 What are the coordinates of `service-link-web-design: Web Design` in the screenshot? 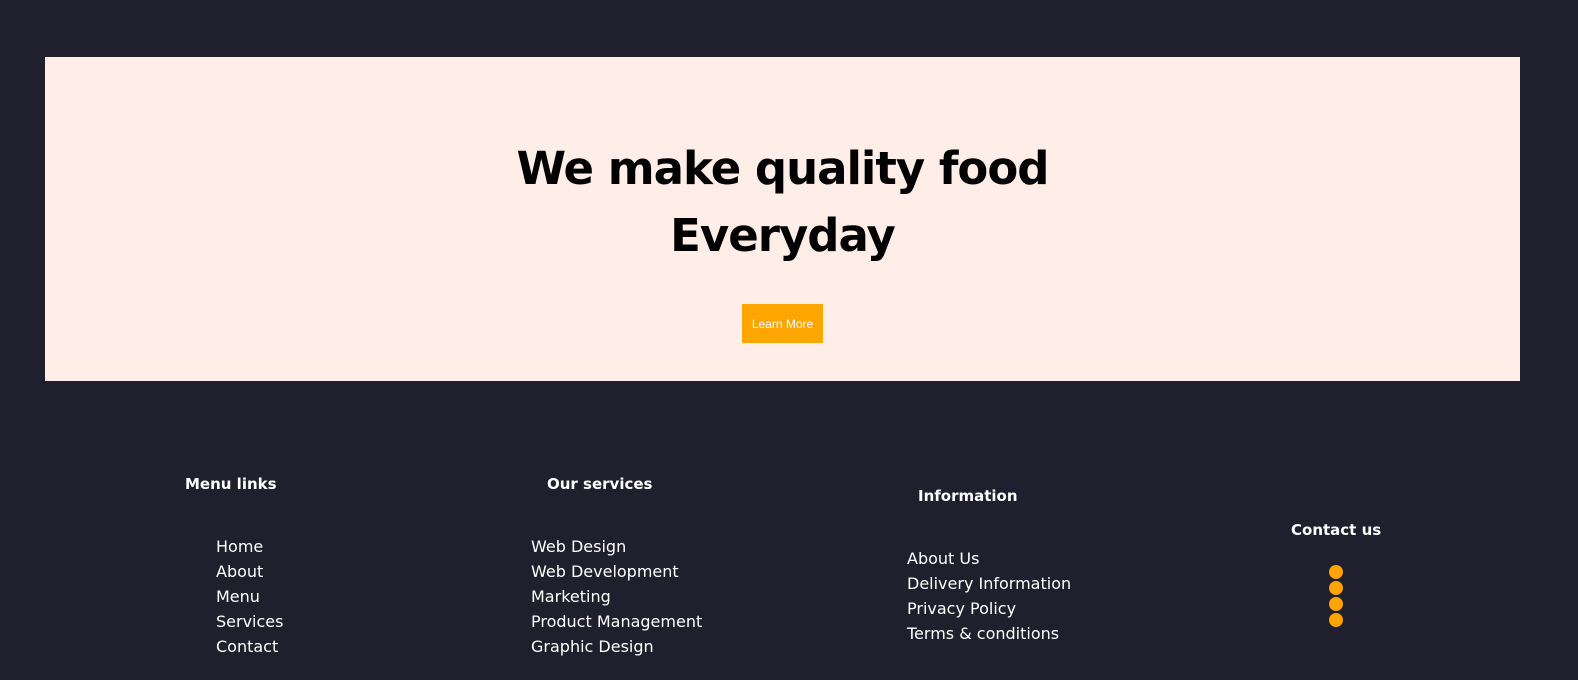 It's located at (578, 546).